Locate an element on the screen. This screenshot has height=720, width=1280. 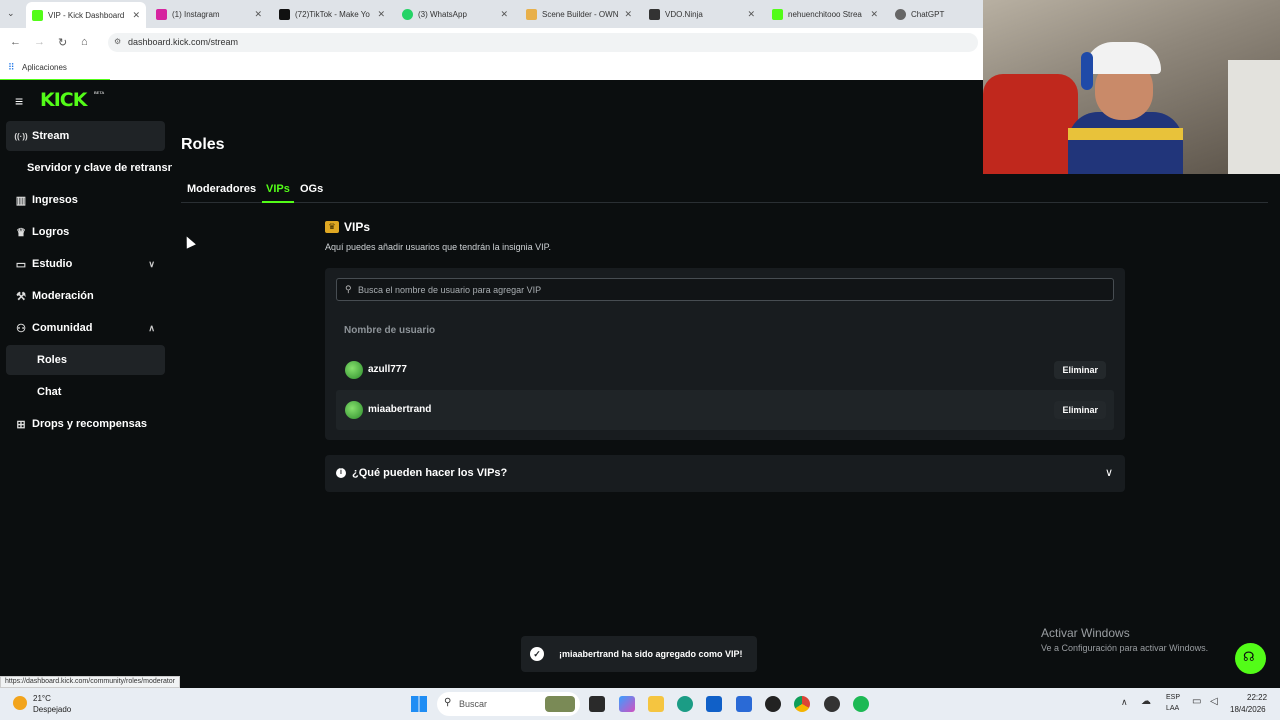
scene-builder-favicon-icon is located at coordinates (531, 14).